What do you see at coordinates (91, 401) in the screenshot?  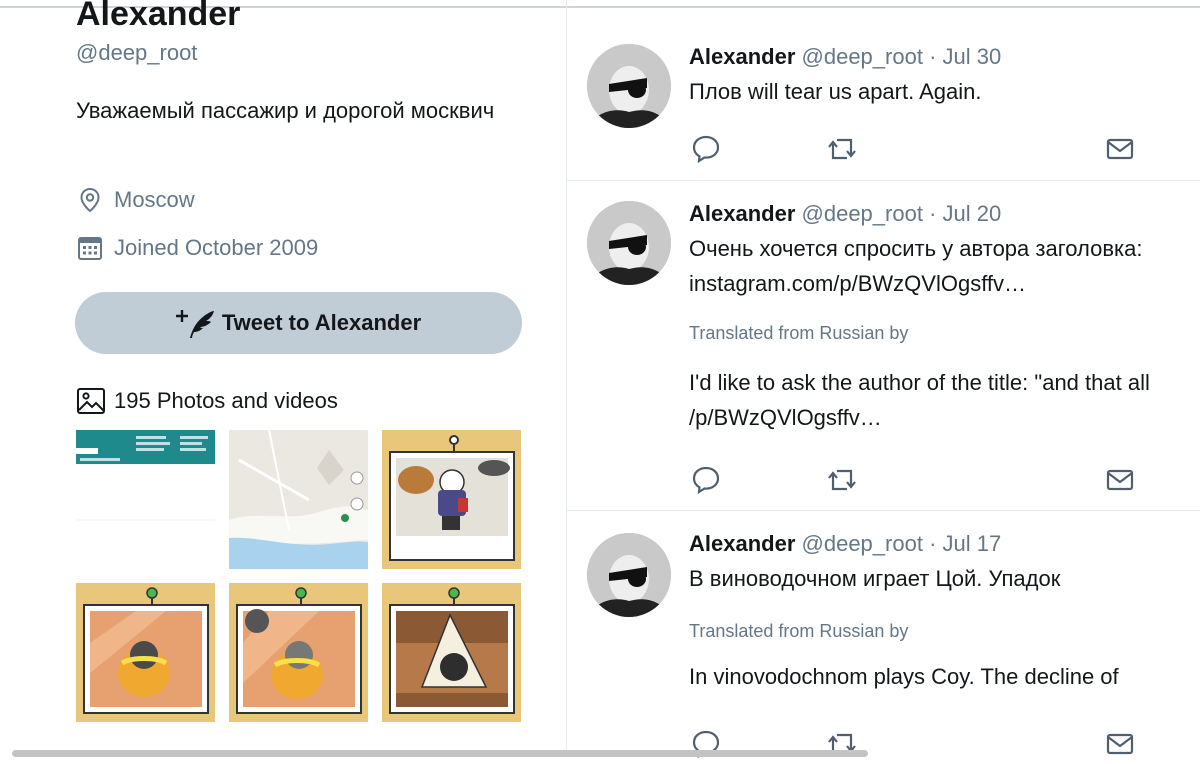 I see `image-icon` at bounding box center [91, 401].